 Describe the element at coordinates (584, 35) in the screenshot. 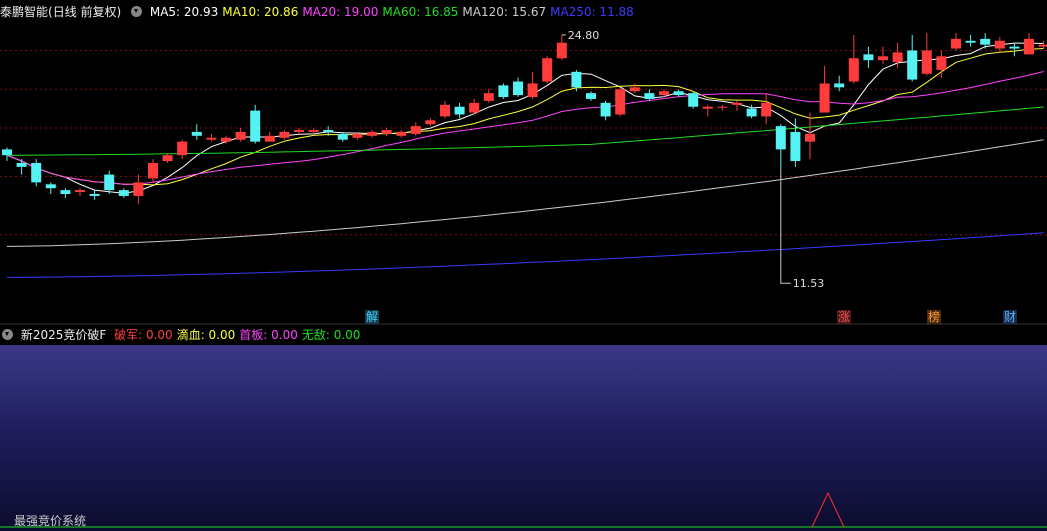

I see `high-price-label: 24.80` at that location.